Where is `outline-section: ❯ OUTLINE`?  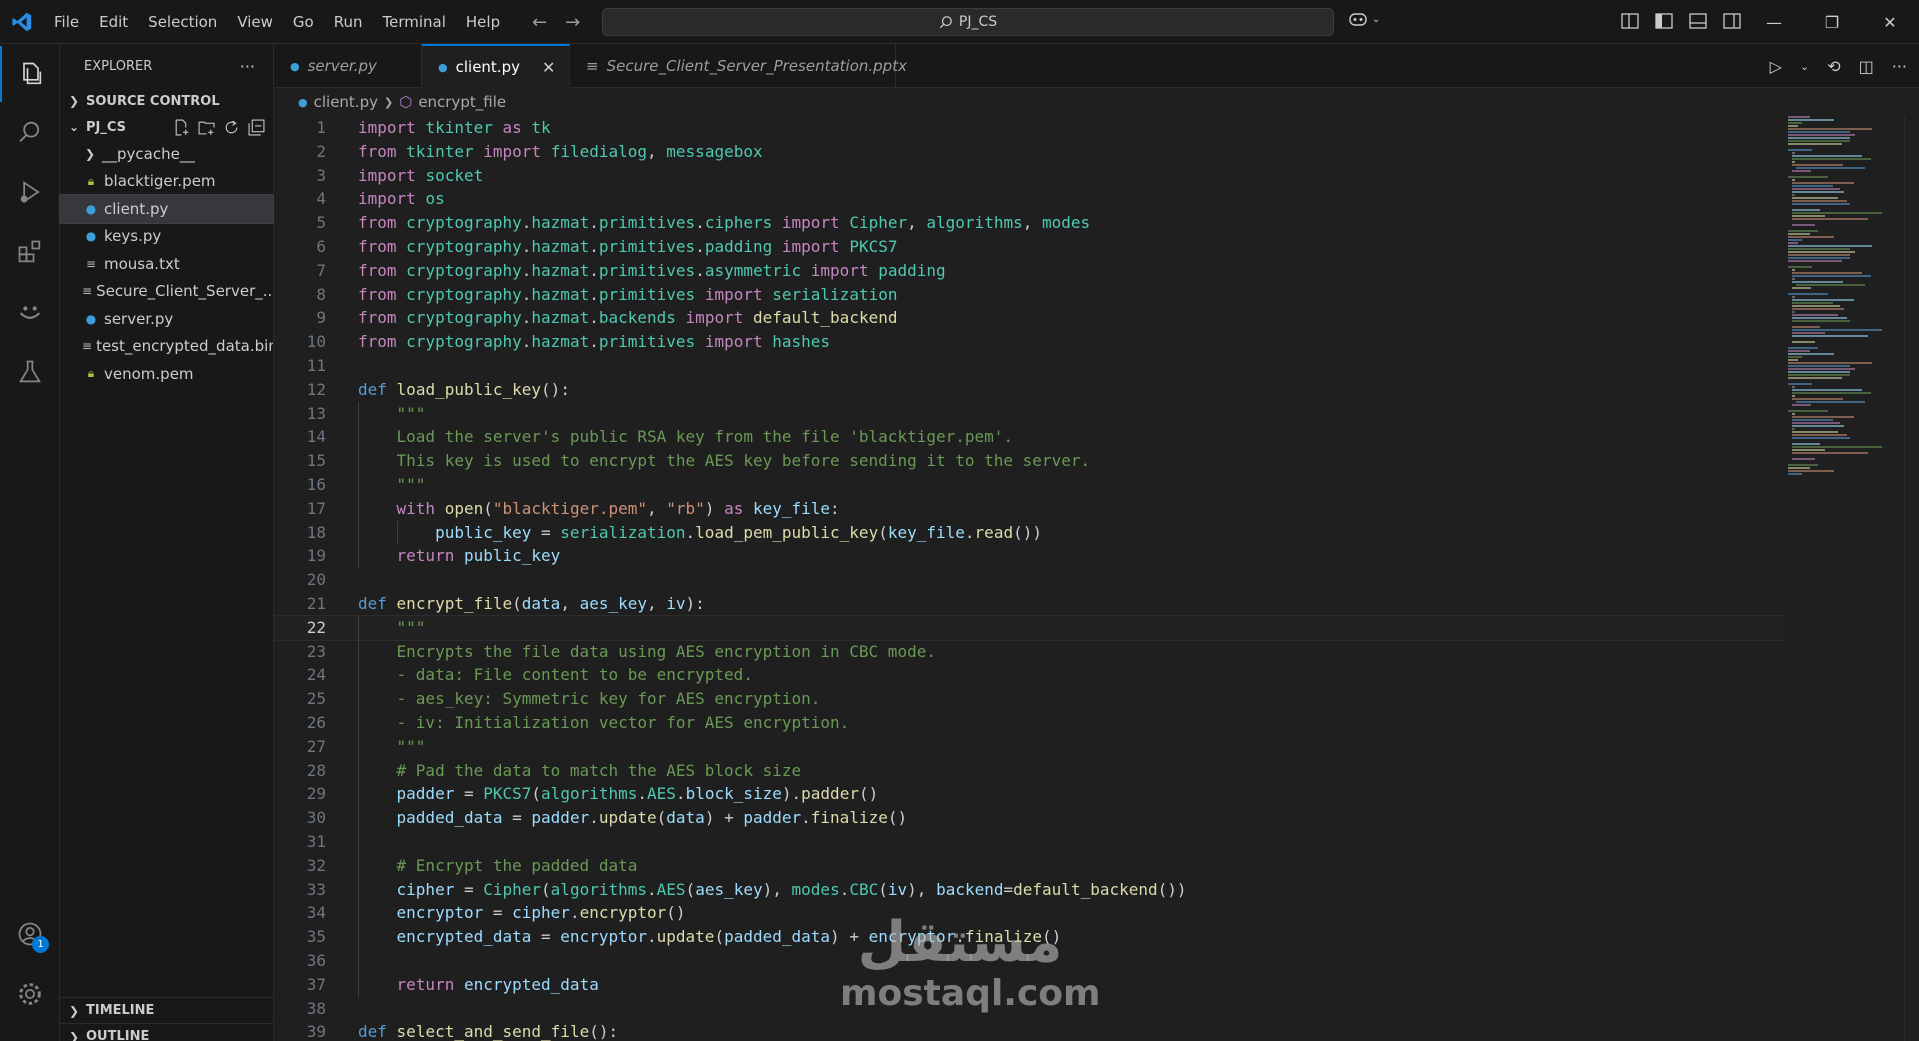 outline-section: ❯ OUTLINE is located at coordinates (167, 1032).